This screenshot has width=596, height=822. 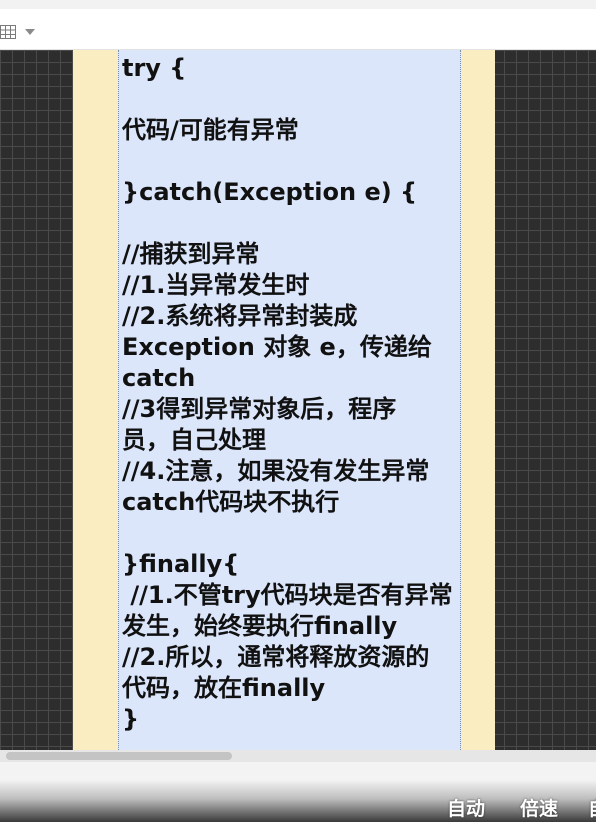 I want to click on toolbar-top-strip, so click(x=298, y=4).